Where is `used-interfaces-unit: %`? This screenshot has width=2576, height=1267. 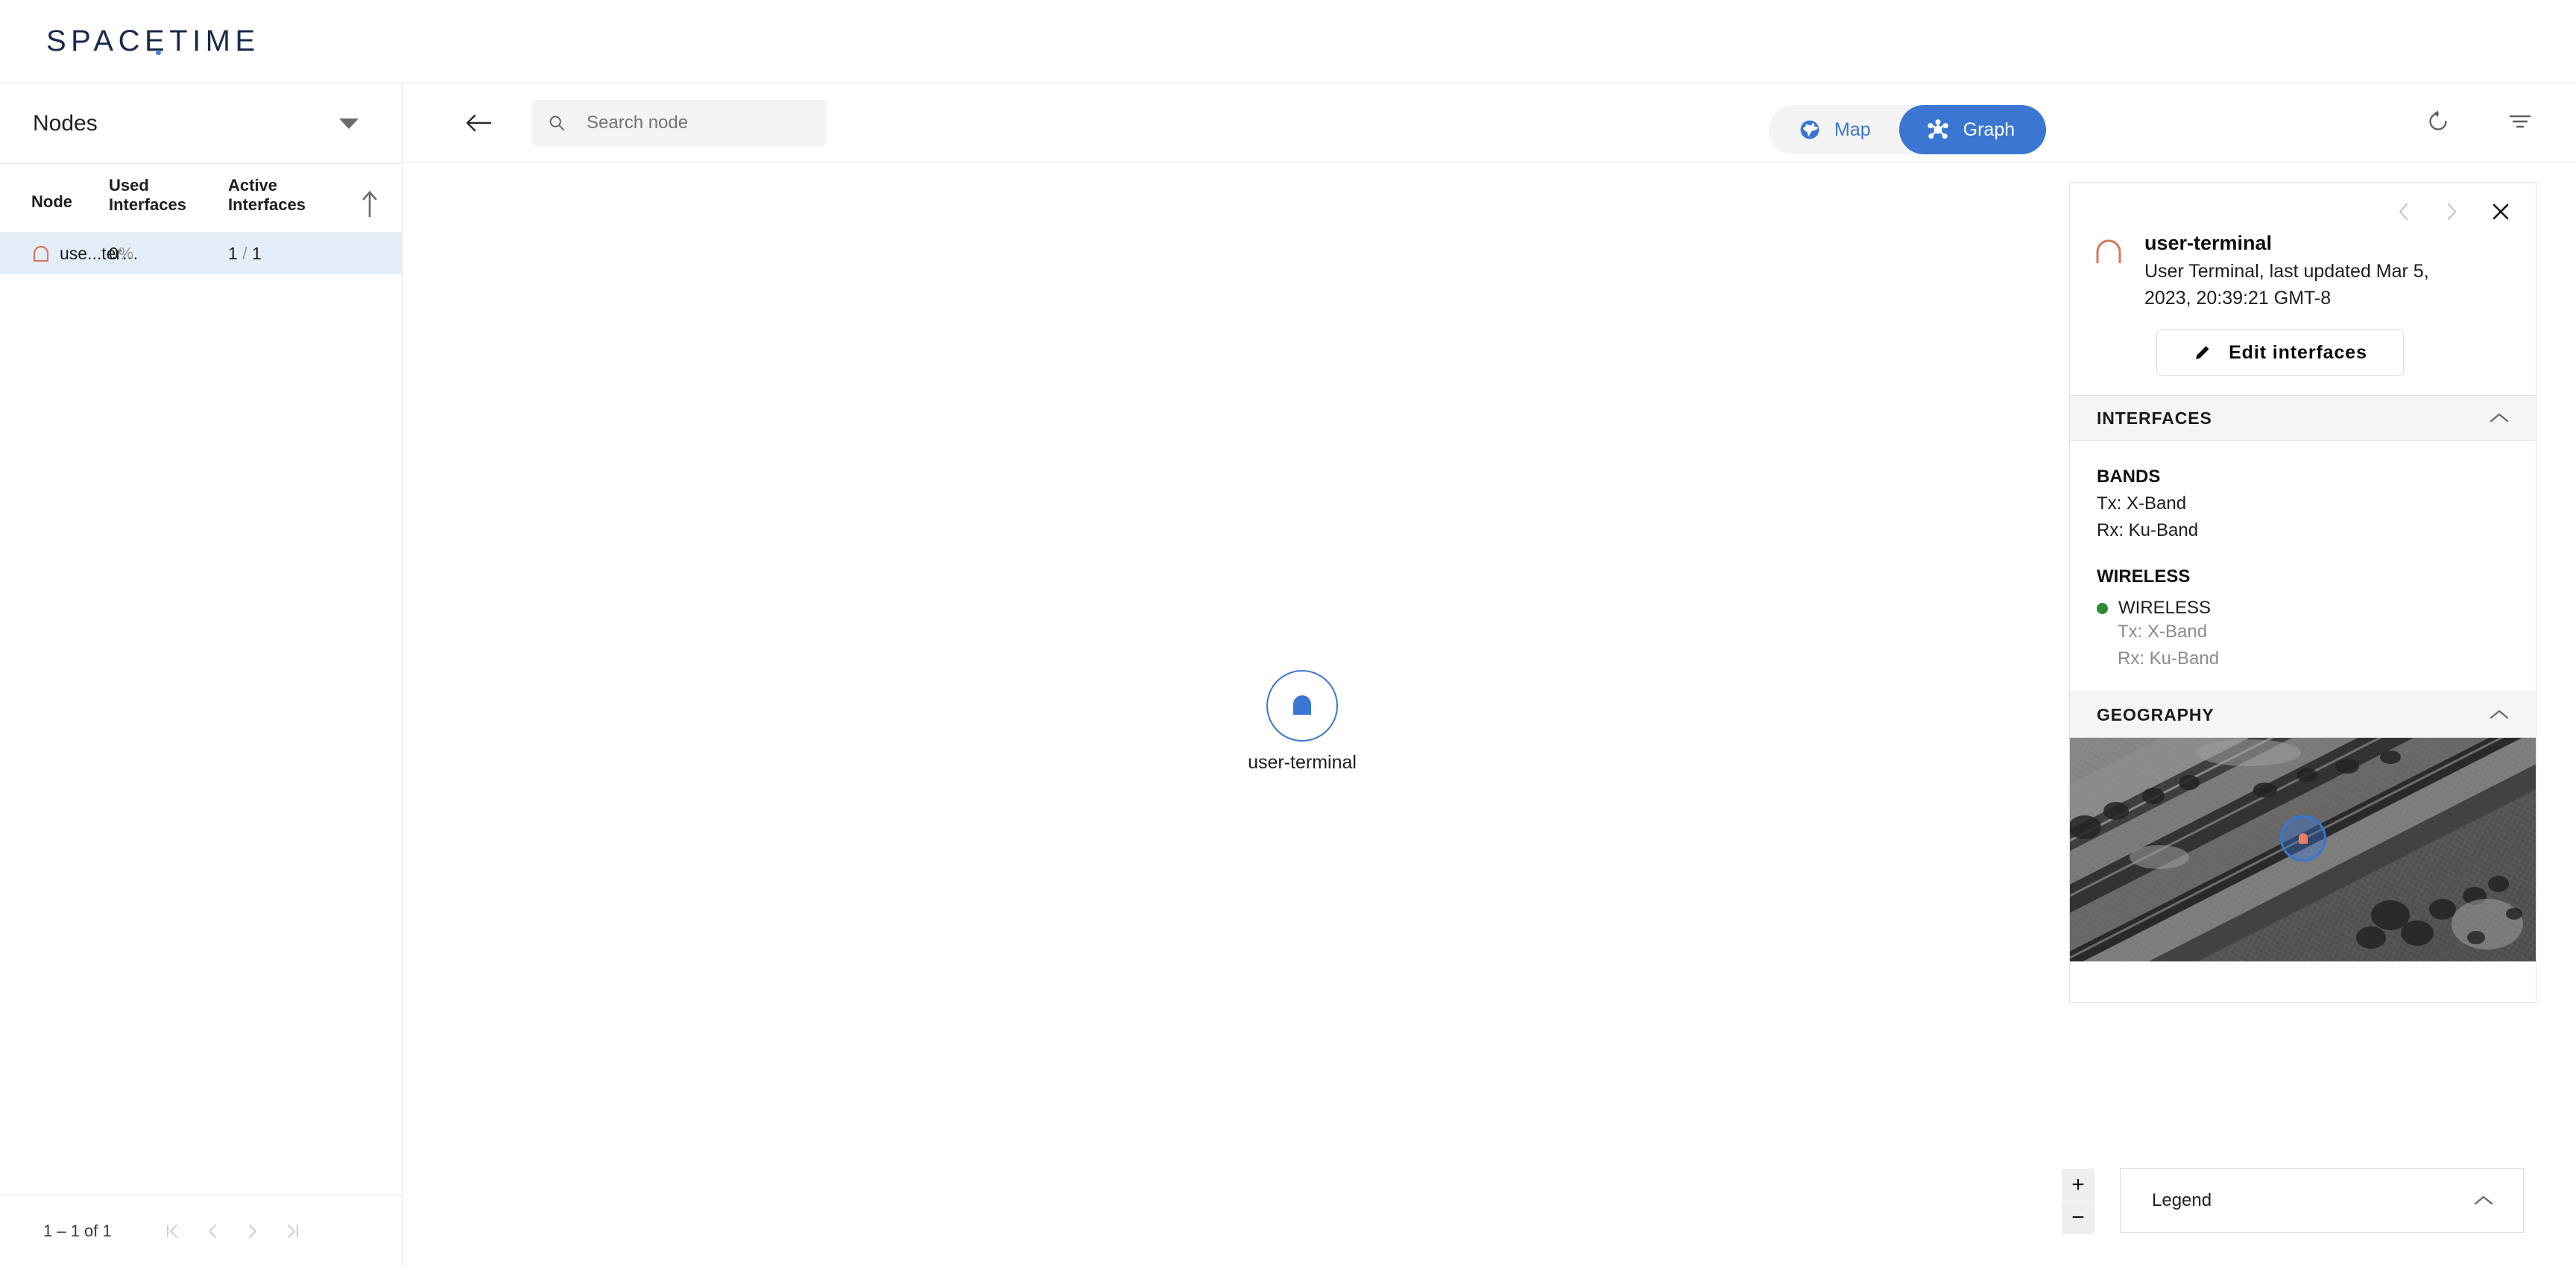
used-interfaces-unit: % is located at coordinates (126, 253).